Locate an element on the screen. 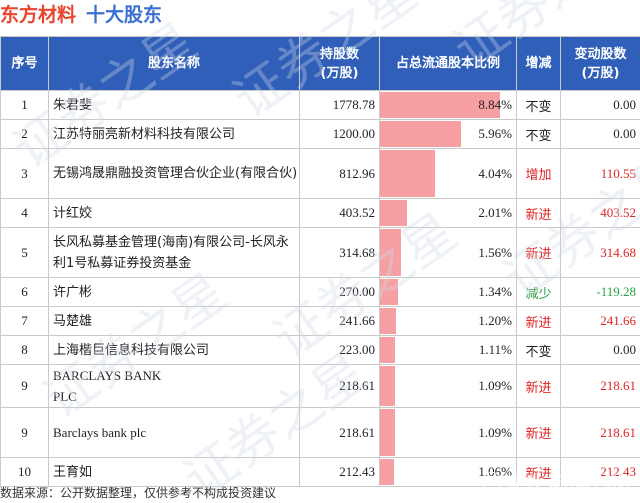 The width and height of the screenshot is (640, 503). cell-shareholder-name: 马楚雄 is located at coordinates (174, 321).